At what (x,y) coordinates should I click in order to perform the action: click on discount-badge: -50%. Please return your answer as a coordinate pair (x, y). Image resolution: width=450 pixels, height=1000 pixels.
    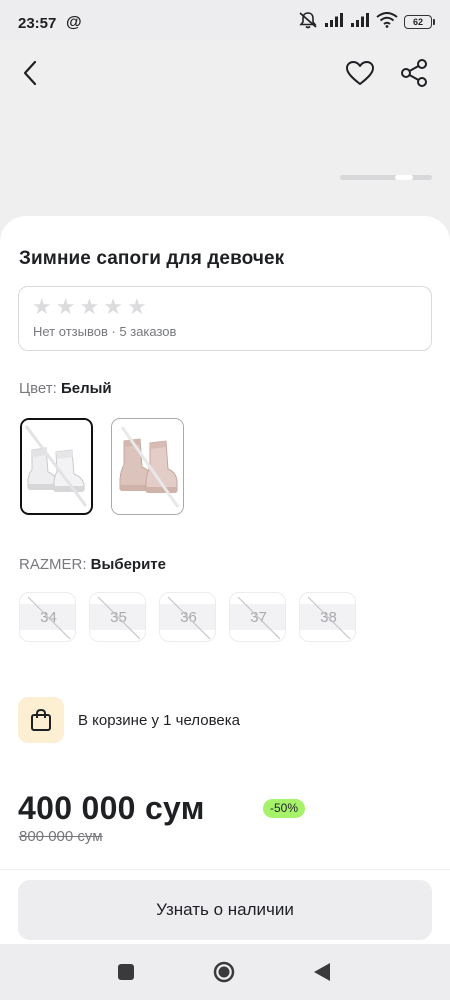
    Looking at the image, I should click on (284, 808).